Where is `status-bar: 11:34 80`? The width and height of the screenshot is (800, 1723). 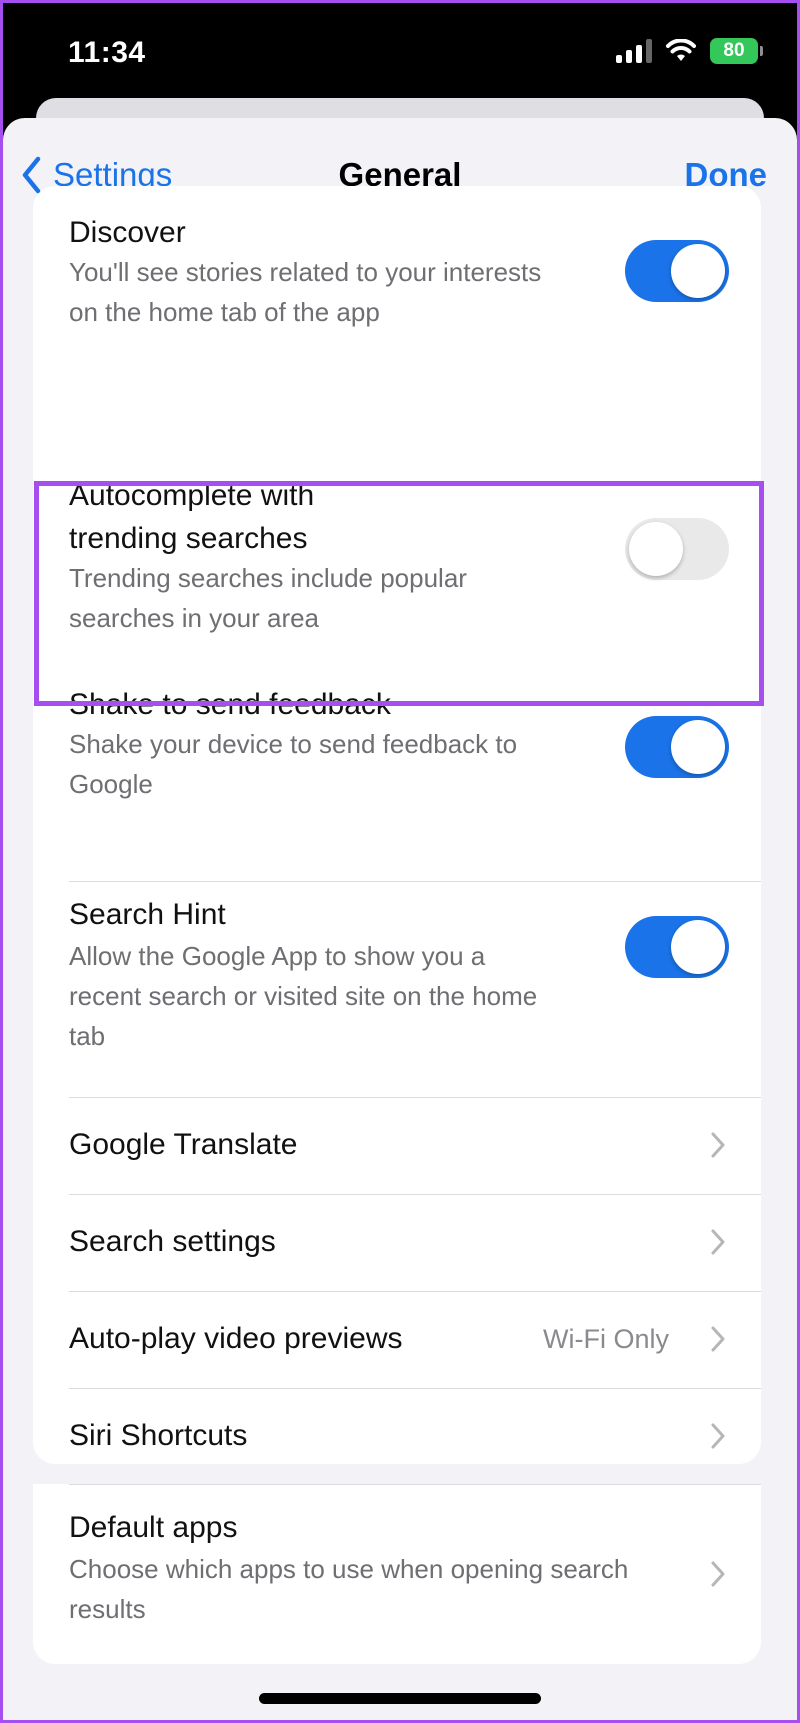
status-bar: 11:34 80 is located at coordinates (400, 50).